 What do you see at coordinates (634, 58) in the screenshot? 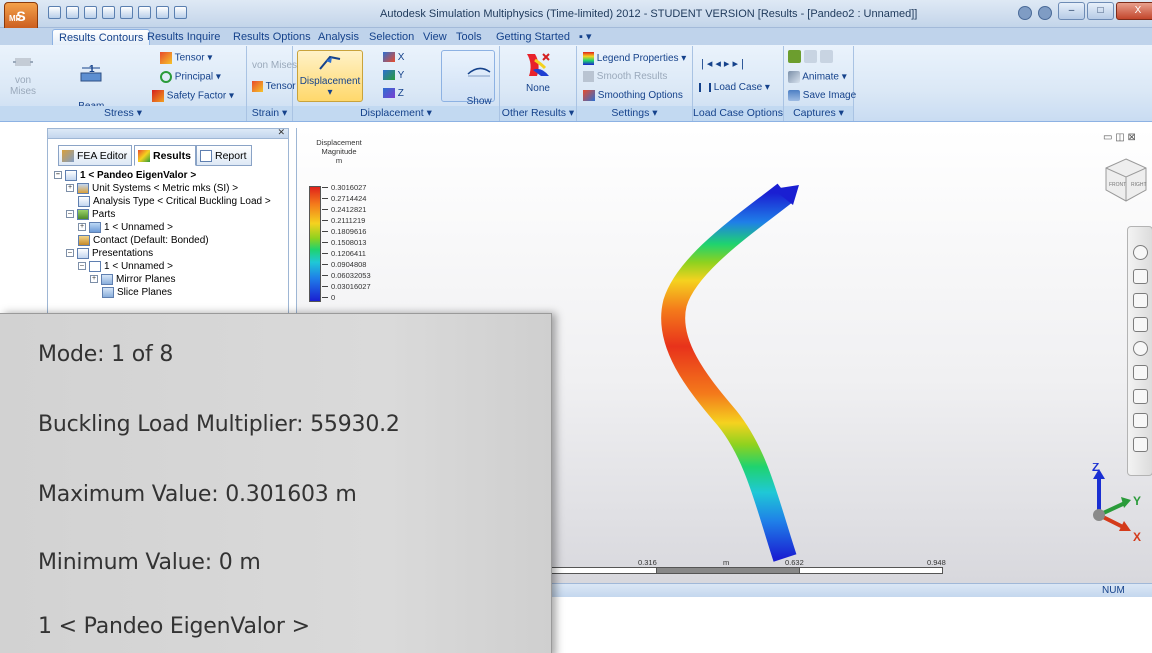
I see `legend-properties-button: Legend Properties ▾` at bounding box center [634, 58].